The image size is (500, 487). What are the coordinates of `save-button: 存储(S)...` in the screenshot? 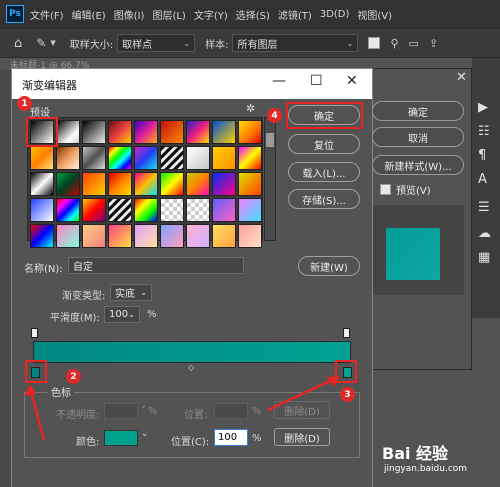 It's located at (324, 199).